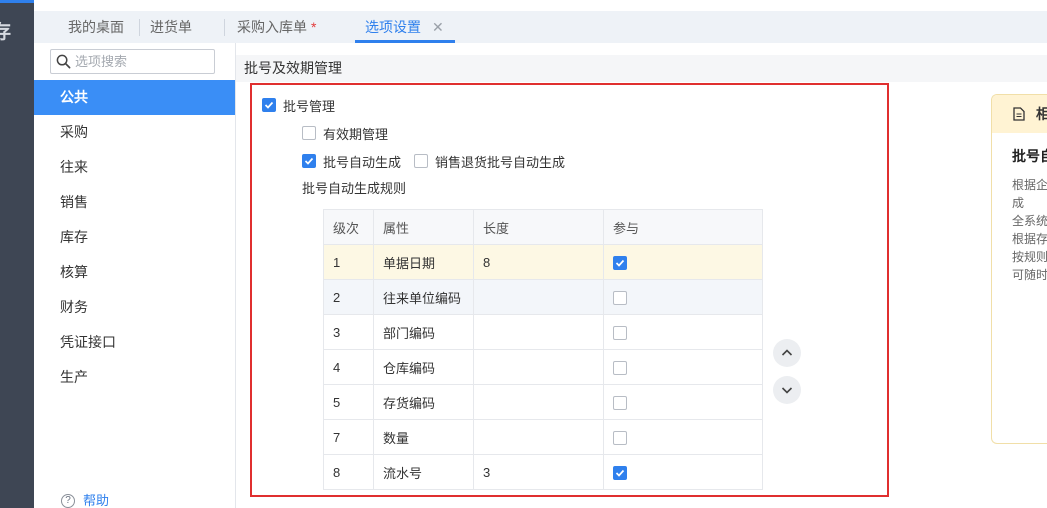  What do you see at coordinates (134, 202) in the screenshot?
I see `nav-item-sales: 销售` at bounding box center [134, 202].